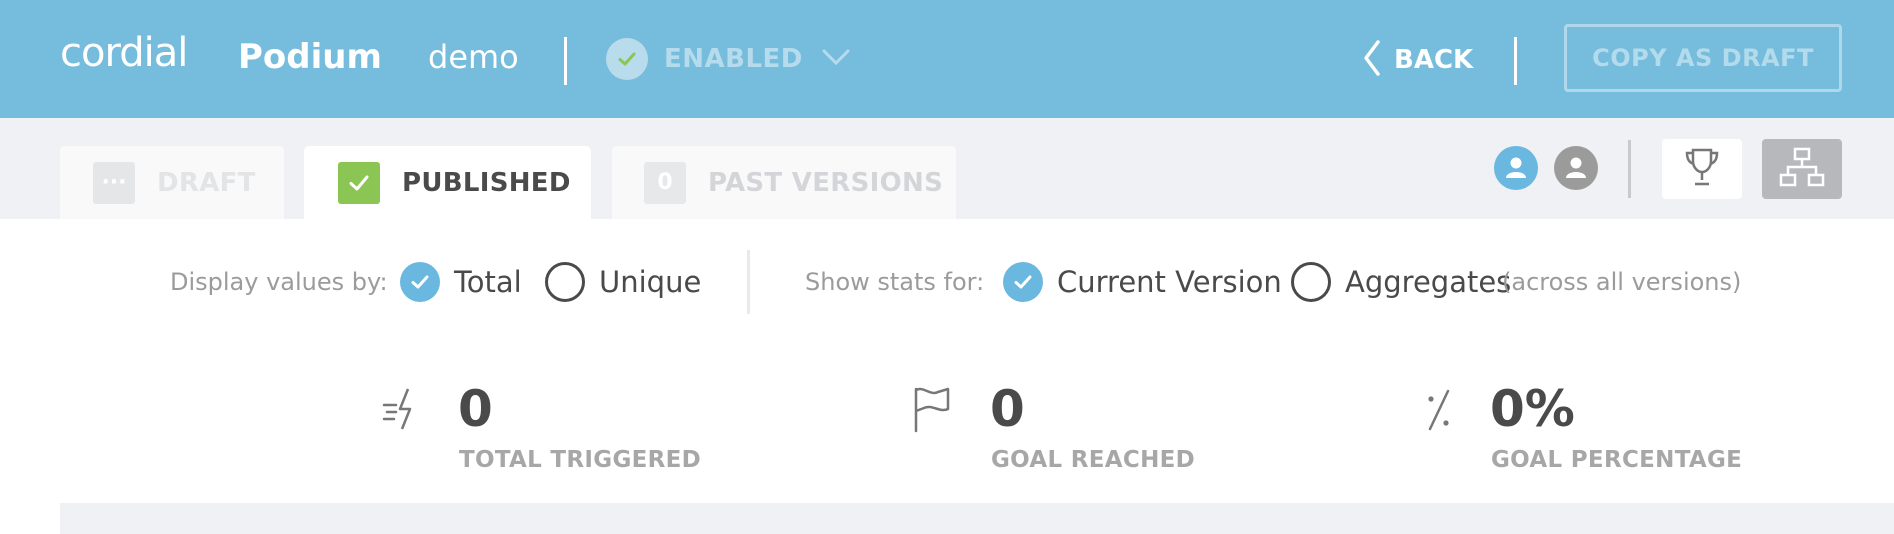  Describe the element at coordinates (1428, 282) in the screenshot. I see `radio-aggregates-label: Aggregates` at that location.